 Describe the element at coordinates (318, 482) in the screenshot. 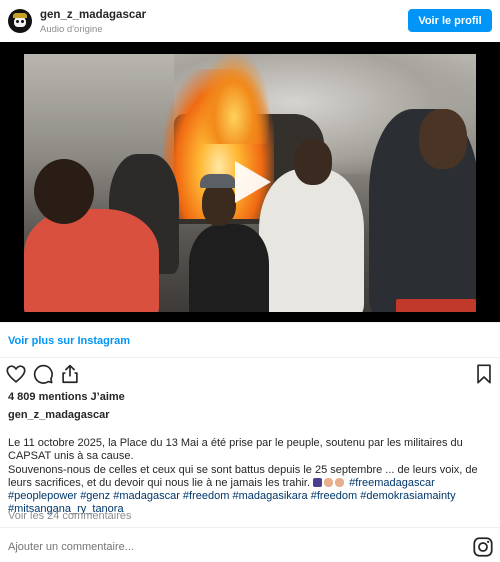

I see `flag-icon` at that location.